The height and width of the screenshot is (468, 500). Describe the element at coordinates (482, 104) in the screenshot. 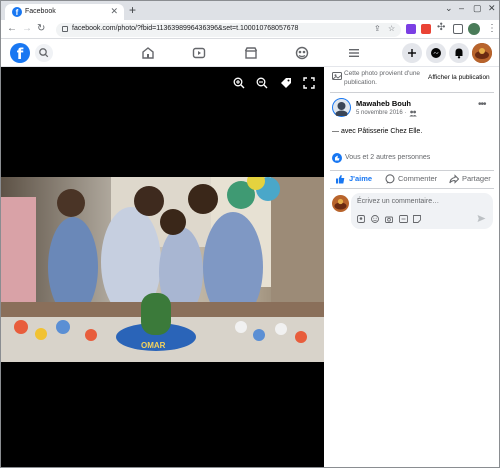

I see `more-options-icon: •••` at that location.